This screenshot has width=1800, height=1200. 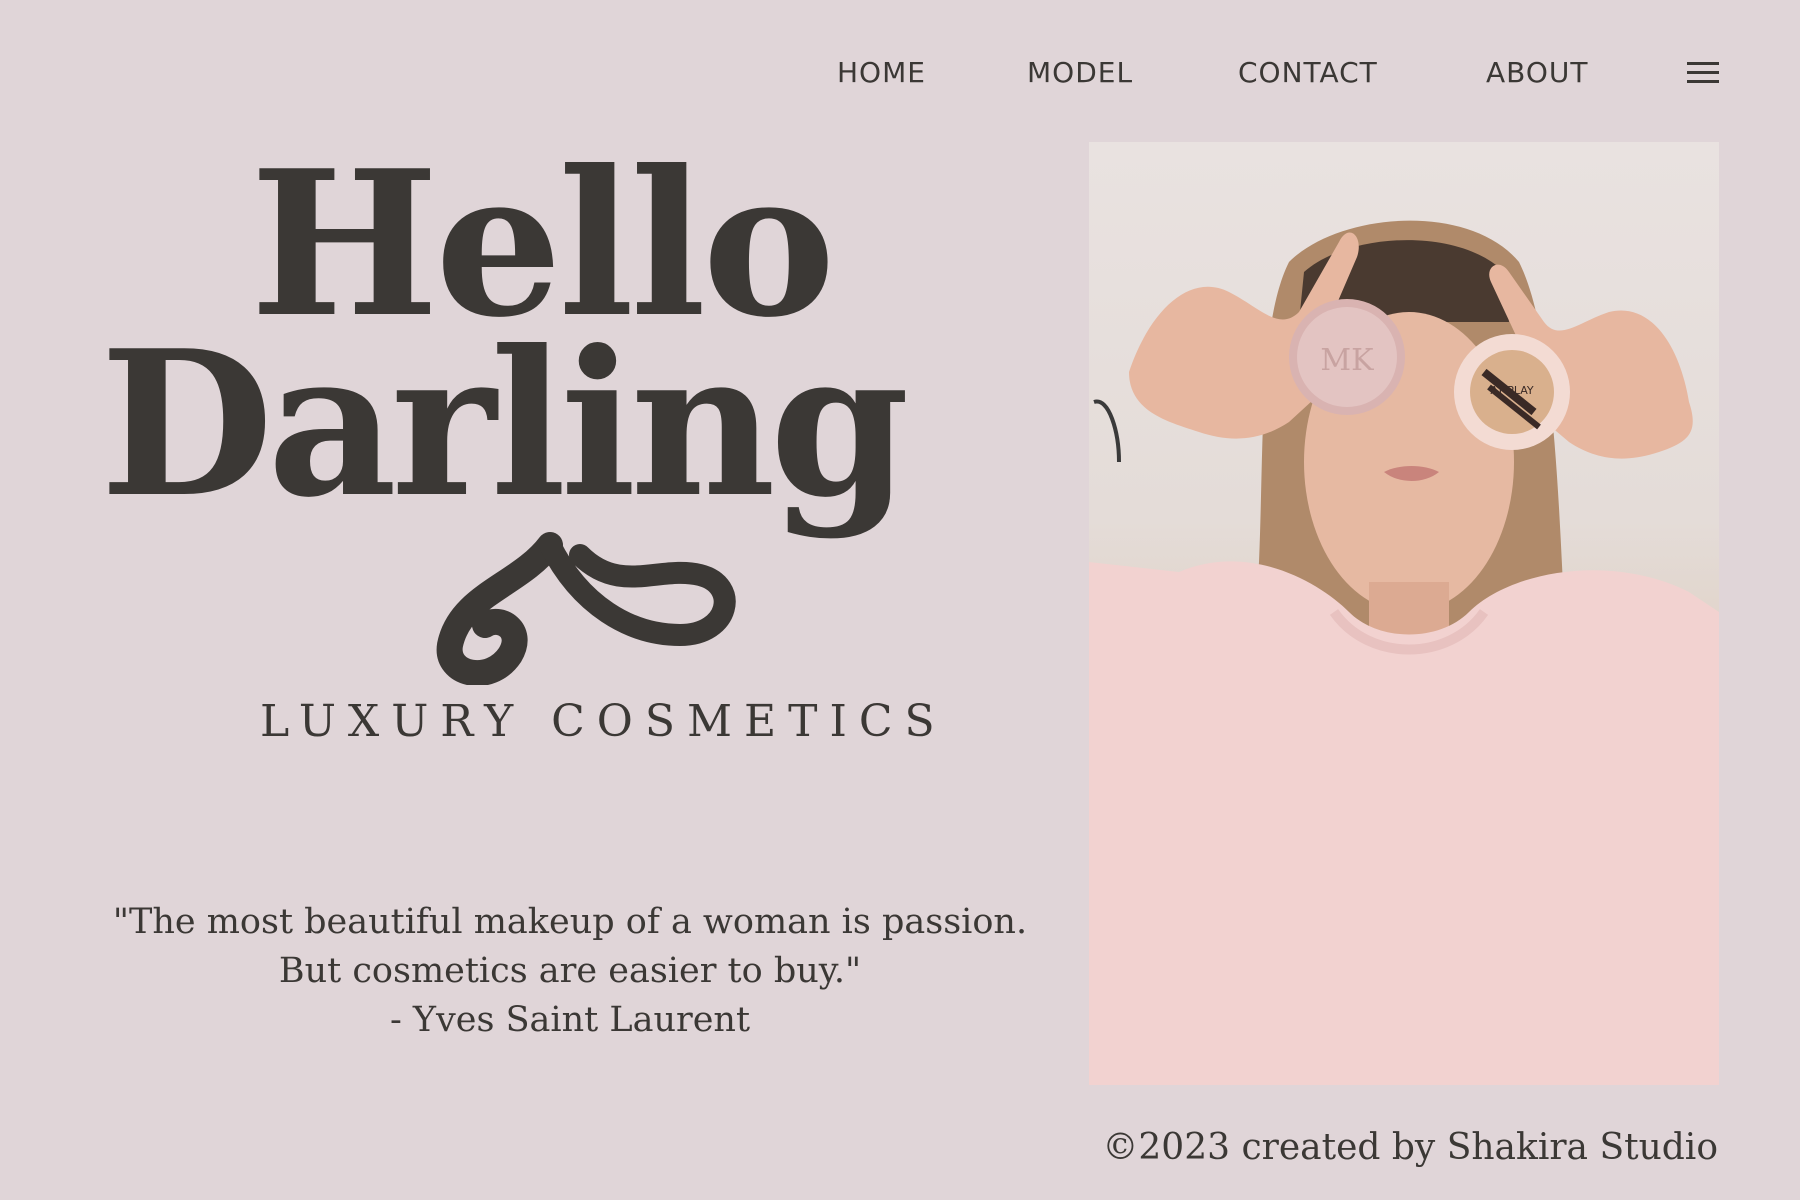 What do you see at coordinates (505, 424) in the screenshot?
I see `hero-title-line-2: Darling` at bounding box center [505, 424].